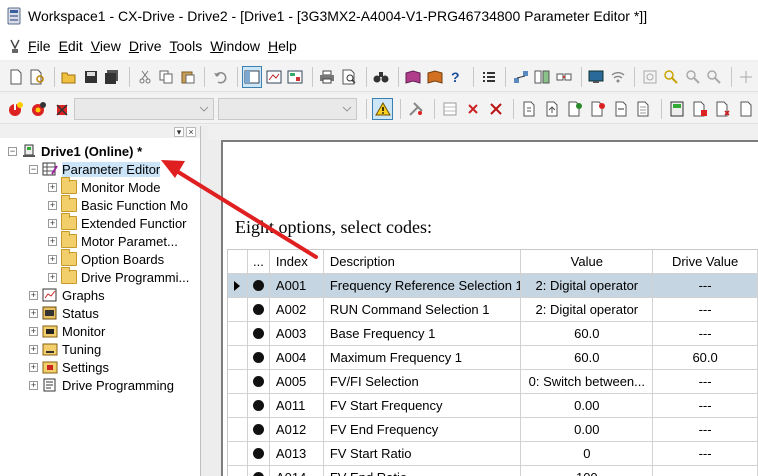  I want to click on default-icon, so click(620, 109).